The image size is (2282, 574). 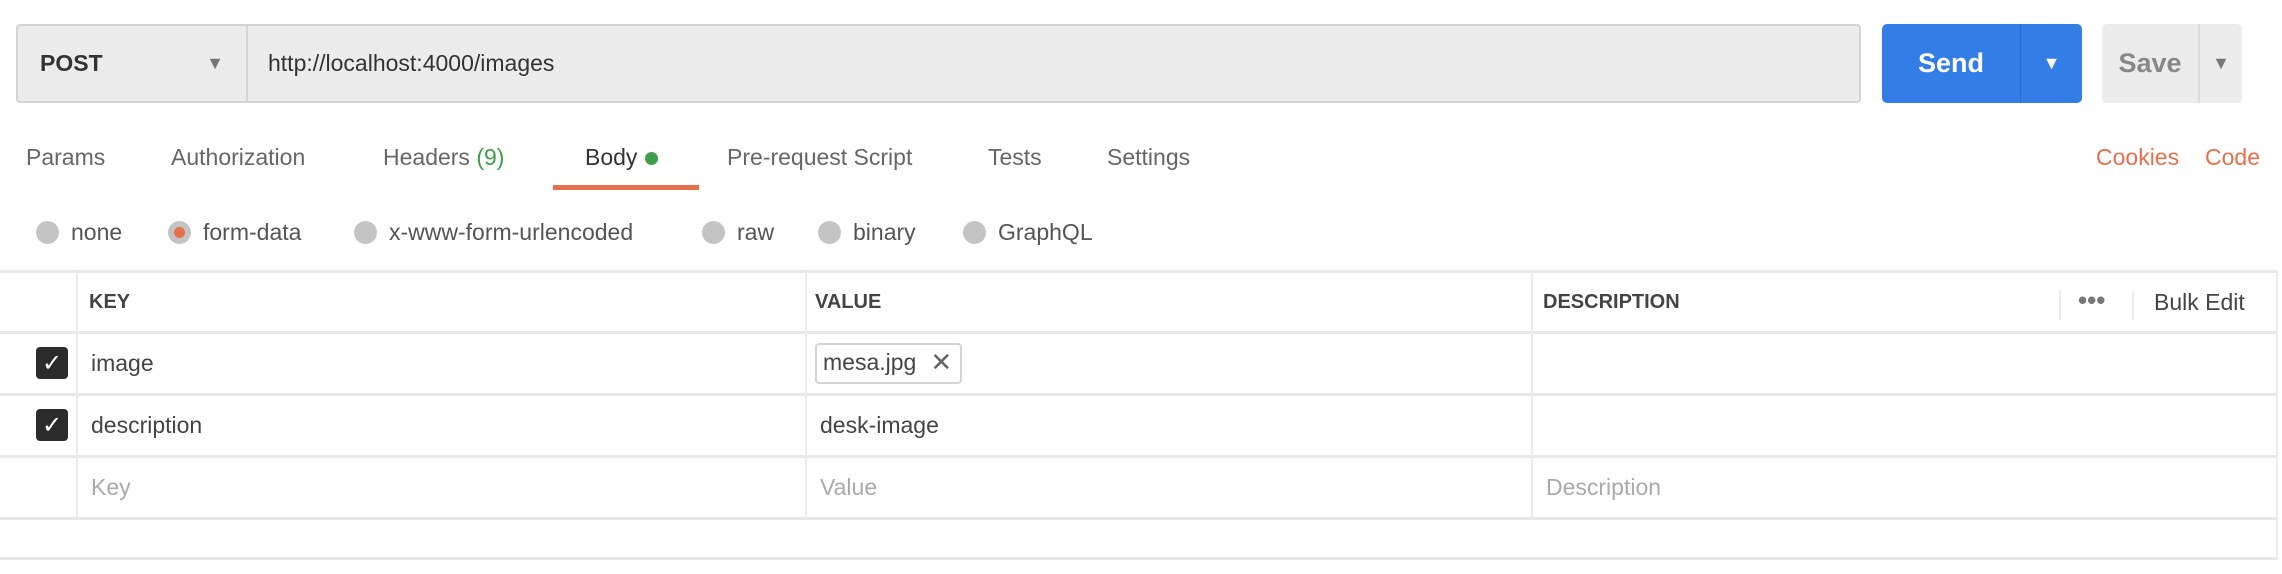 I want to click on url-input: http://localhost:4000/images, so click(x=401, y=63).